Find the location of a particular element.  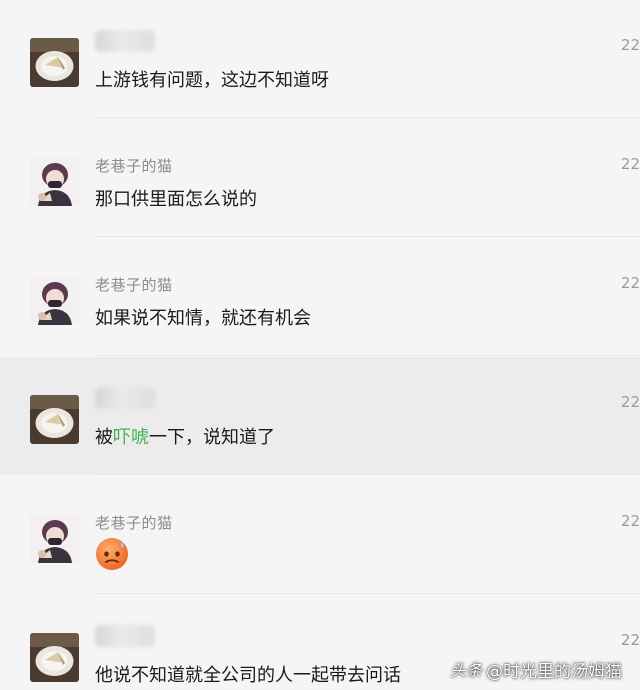

watermark-brand: 头条 is located at coordinates (465, 670).